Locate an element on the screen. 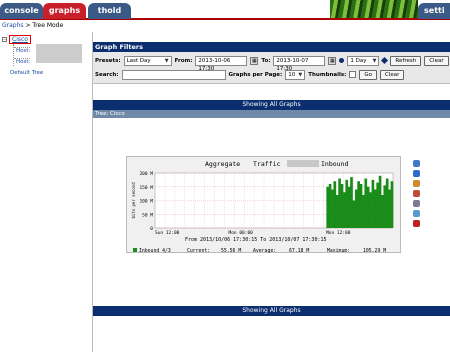  presets-value: Last Day is located at coordinates (138, 60).